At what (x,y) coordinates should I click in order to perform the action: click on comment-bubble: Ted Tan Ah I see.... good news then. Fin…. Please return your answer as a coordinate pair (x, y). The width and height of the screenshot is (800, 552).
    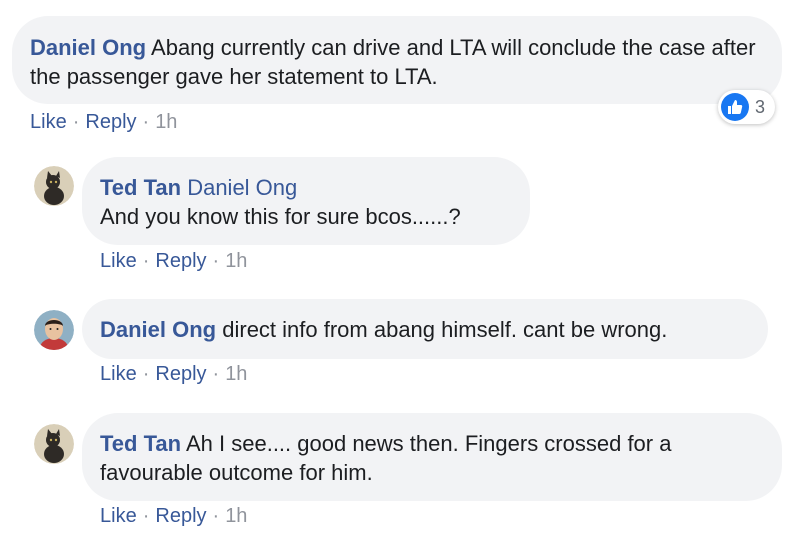
    Looking at the image, I should click on (432, 457).